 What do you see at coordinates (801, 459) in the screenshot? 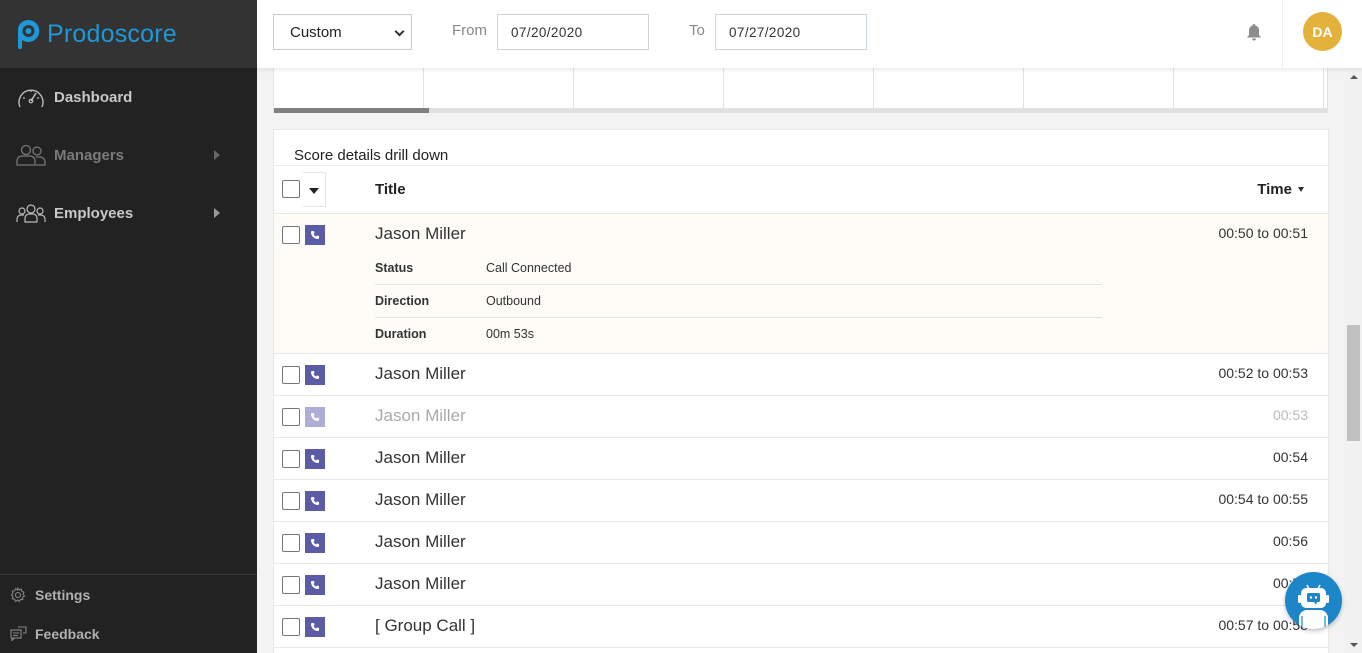
I see `table-row: Jason Miller 00:54` at bounding box center [801, 459].